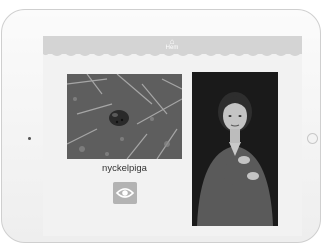 This screenshot has width=323, height=251. I want to click on home-icon: ⌂, so click(172, 41).